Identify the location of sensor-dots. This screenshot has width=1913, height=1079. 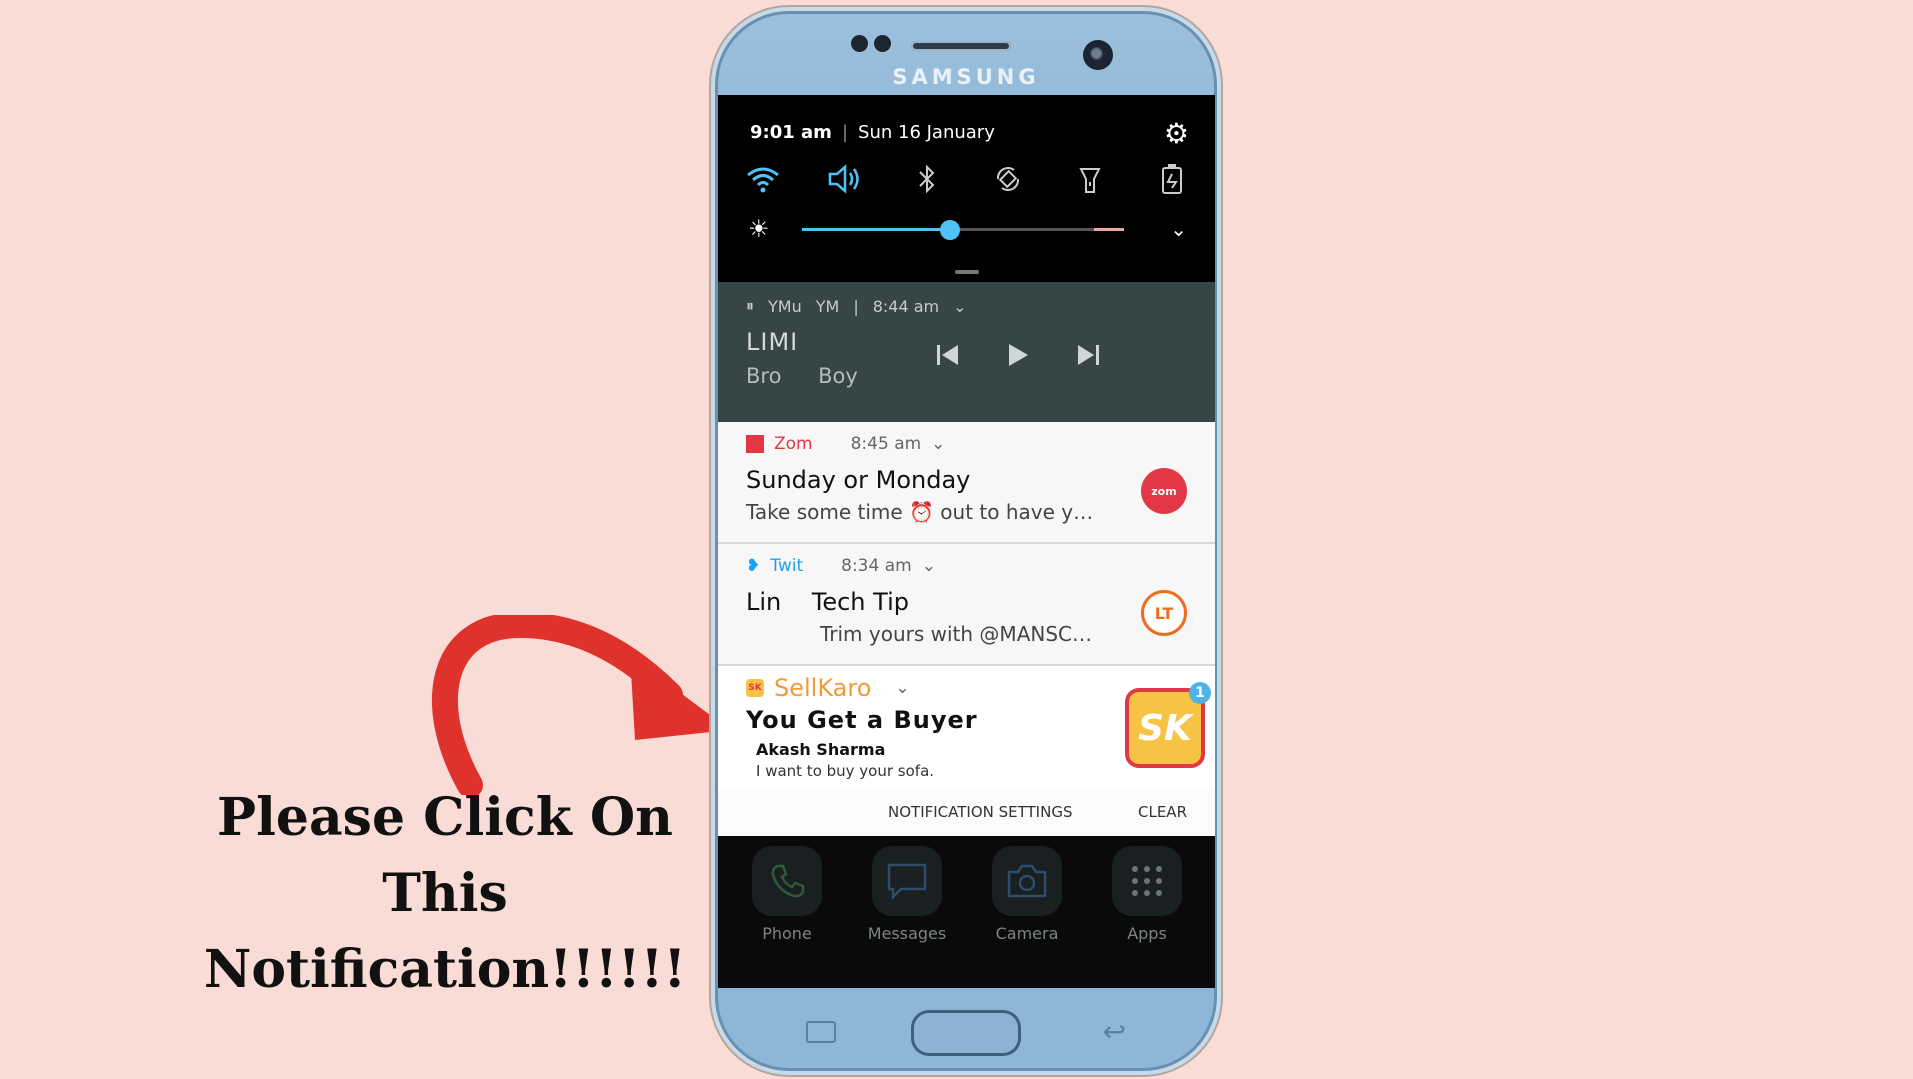
(871, 43).